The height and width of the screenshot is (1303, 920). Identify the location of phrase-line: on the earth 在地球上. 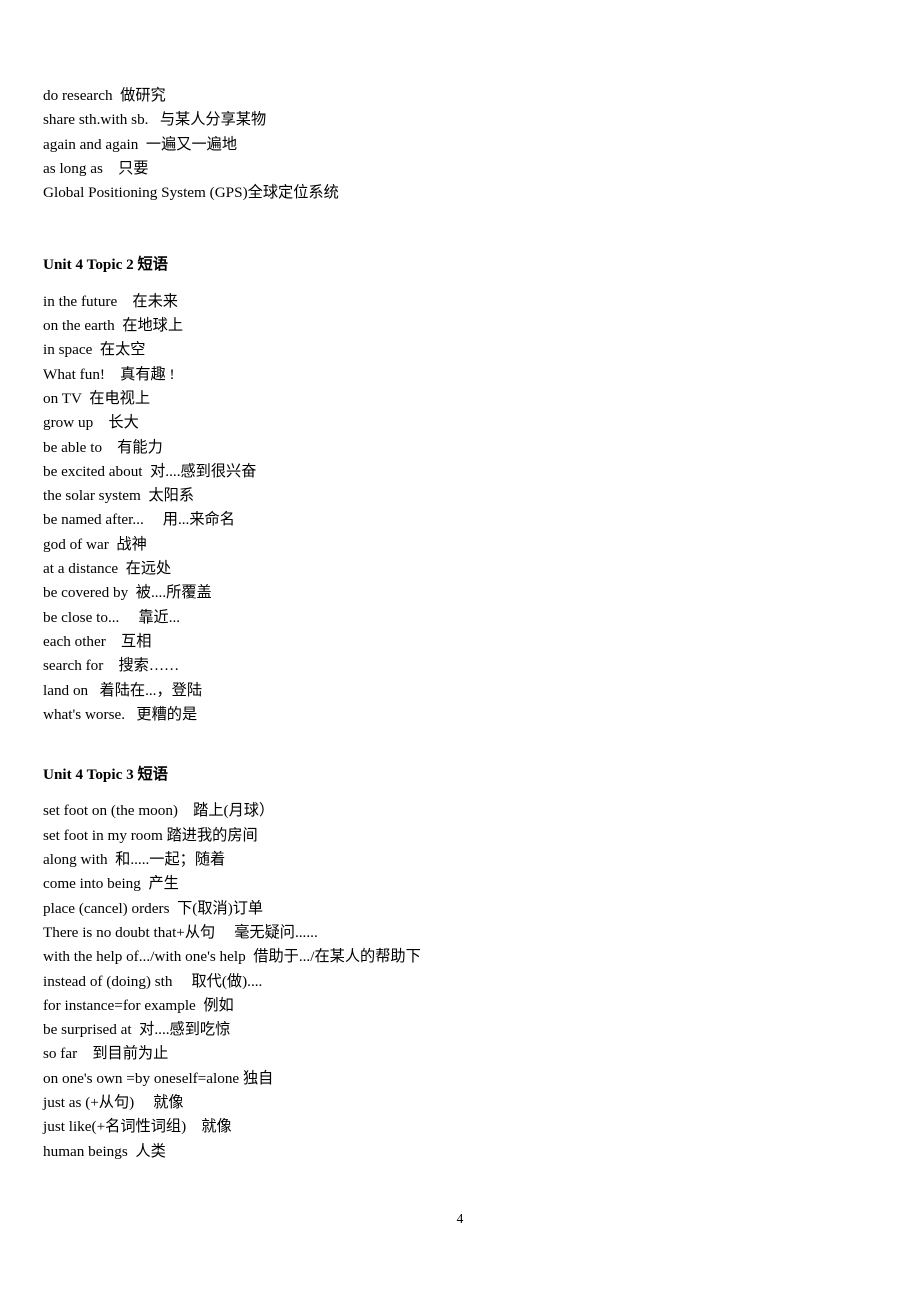
(113, 326).